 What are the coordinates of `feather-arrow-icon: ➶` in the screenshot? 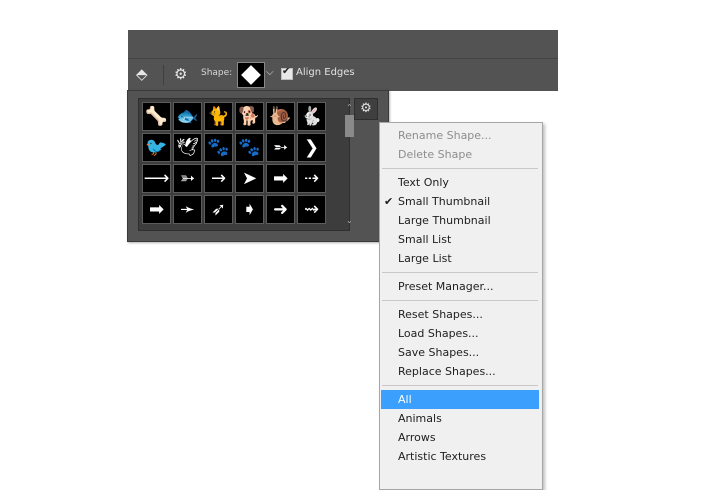 It's located at (218, 209).